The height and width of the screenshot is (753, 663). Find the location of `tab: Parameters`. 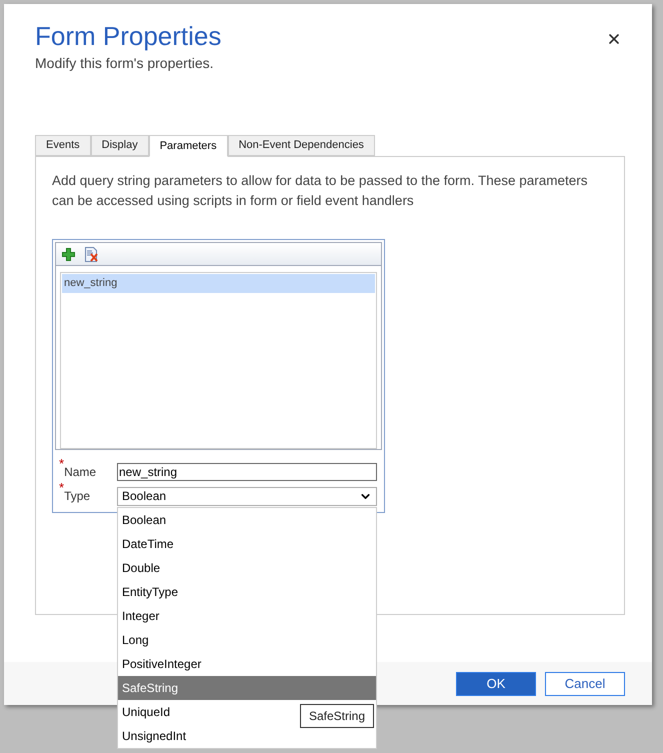

tab: Parameters is located at coordinates (188, 146).